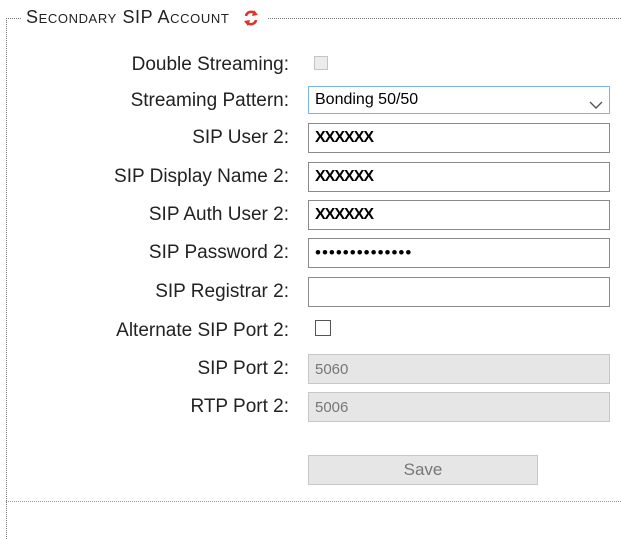  I want to click on row-sip-display-name: SIP Display Name 2:, so click(310, 177).